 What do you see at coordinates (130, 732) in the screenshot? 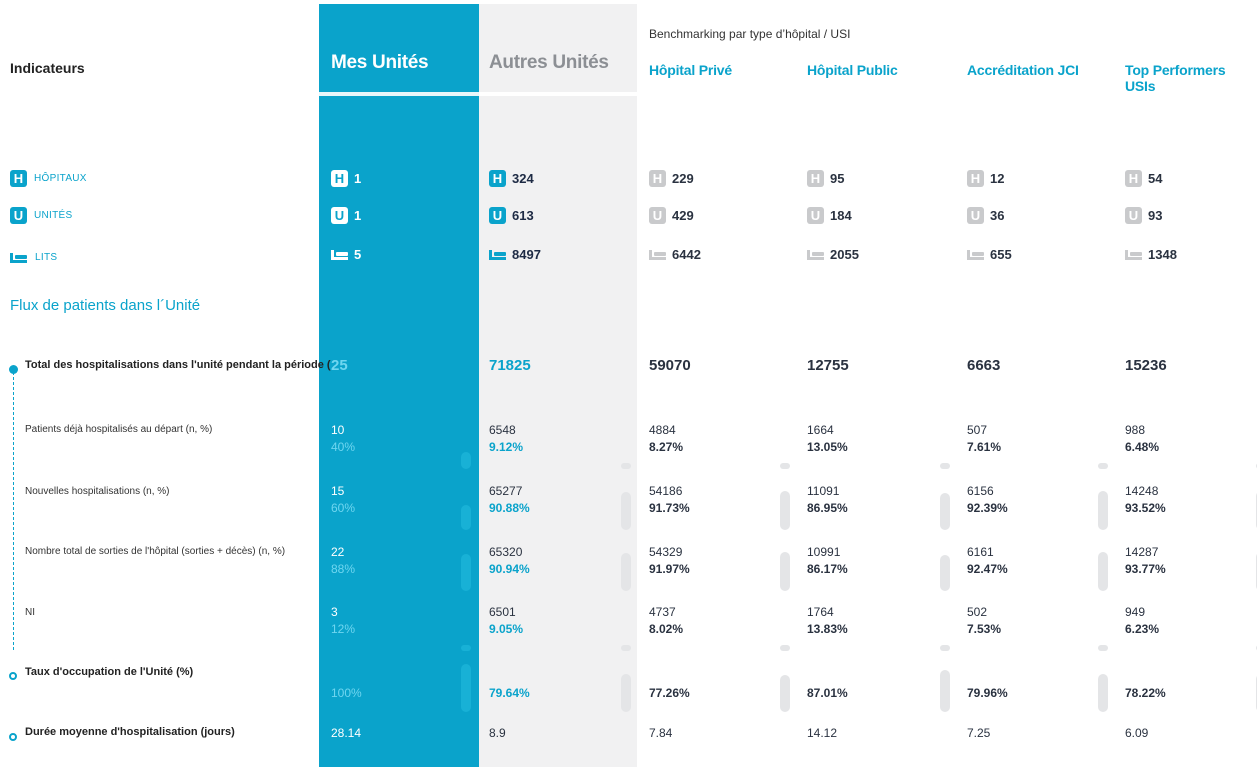
I see `row-label-duration: Durée moyenne d'hospitalisation (jours)` at bounding box center [130, 732].